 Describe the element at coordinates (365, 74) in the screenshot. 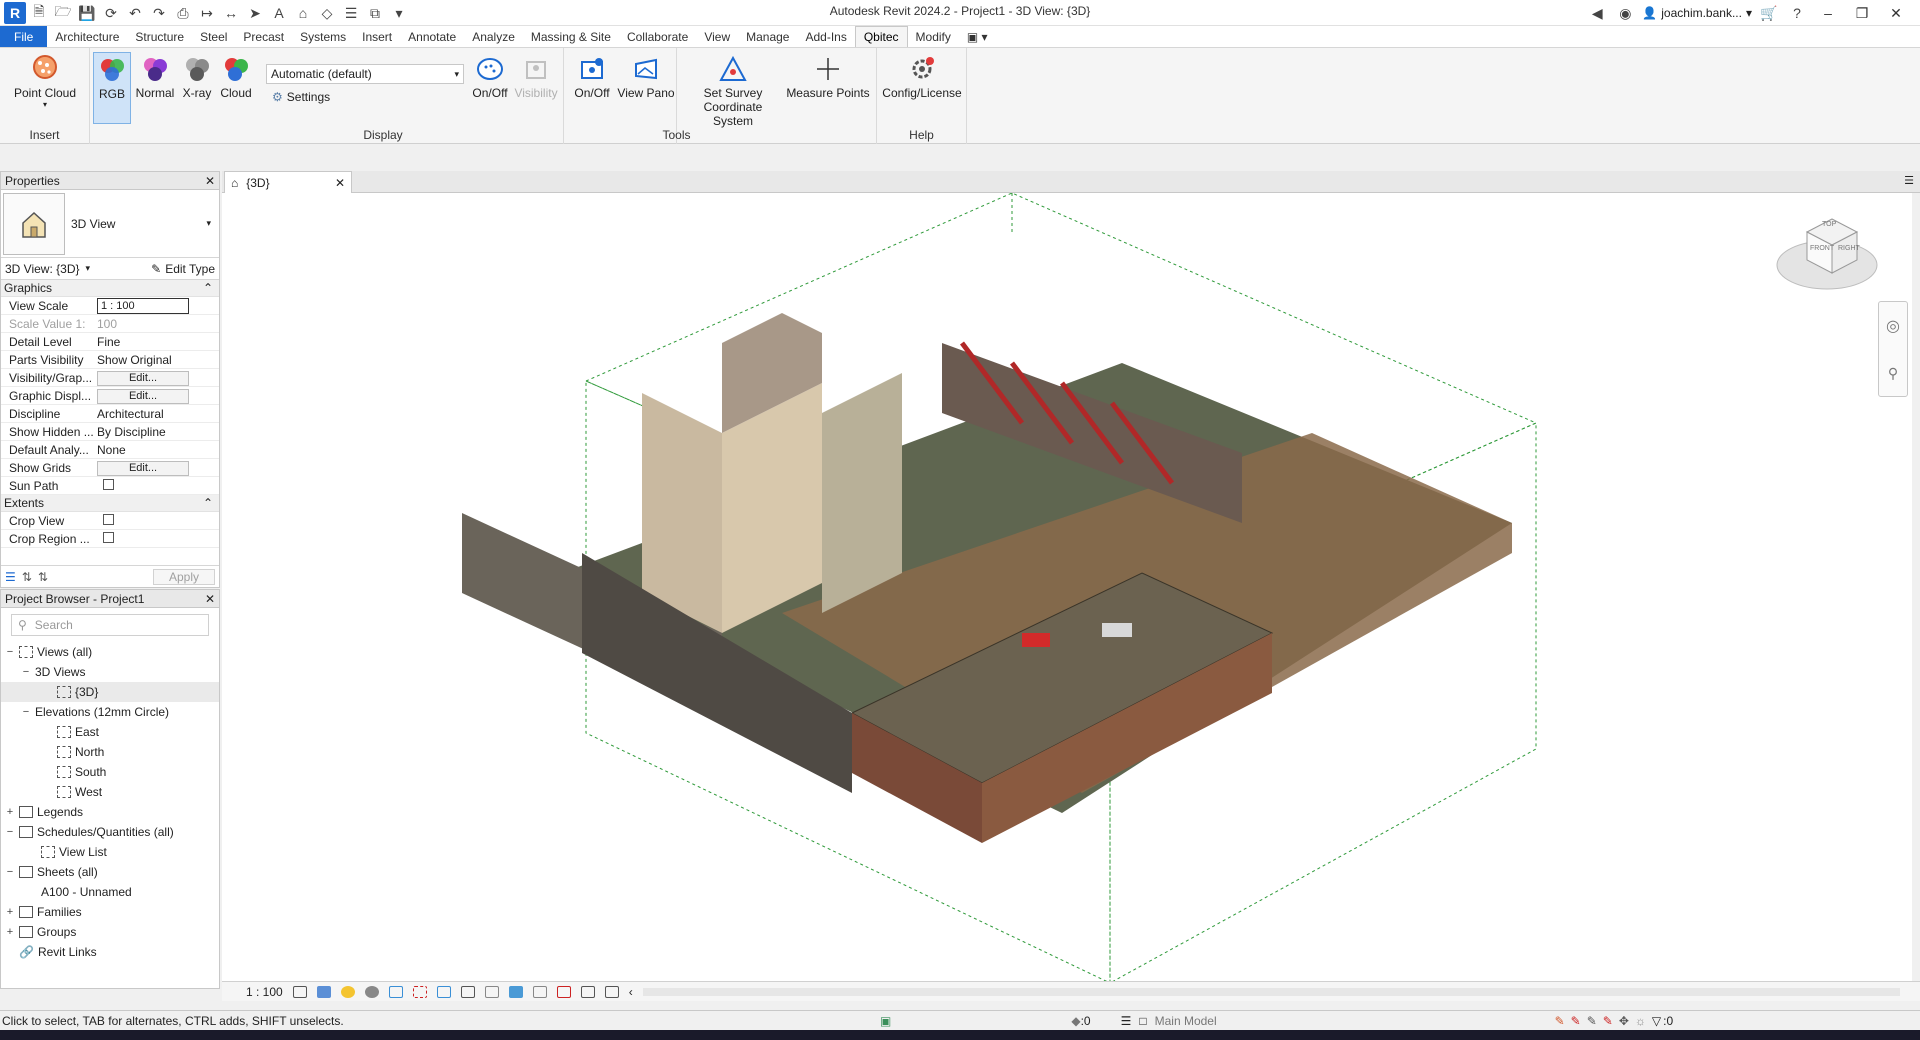

I see `display-mode-dropdown: Automatic (default) ▾` at that location.